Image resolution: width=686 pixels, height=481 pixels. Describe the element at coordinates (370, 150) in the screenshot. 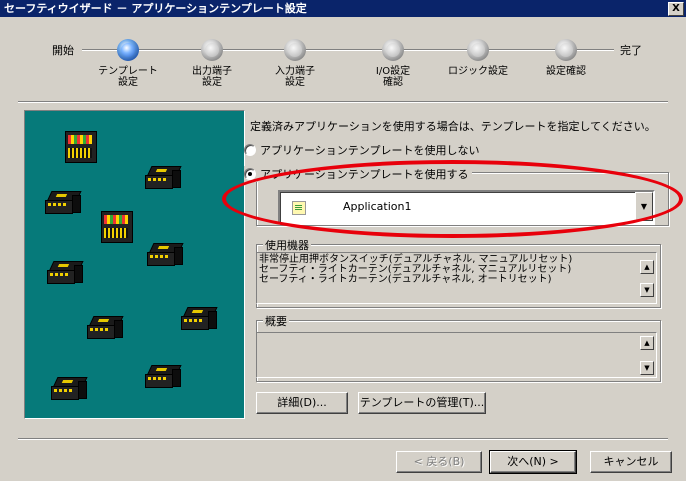

I see `radio-no-template-label: アプリケーションテンプレートを使用しない` at that location.